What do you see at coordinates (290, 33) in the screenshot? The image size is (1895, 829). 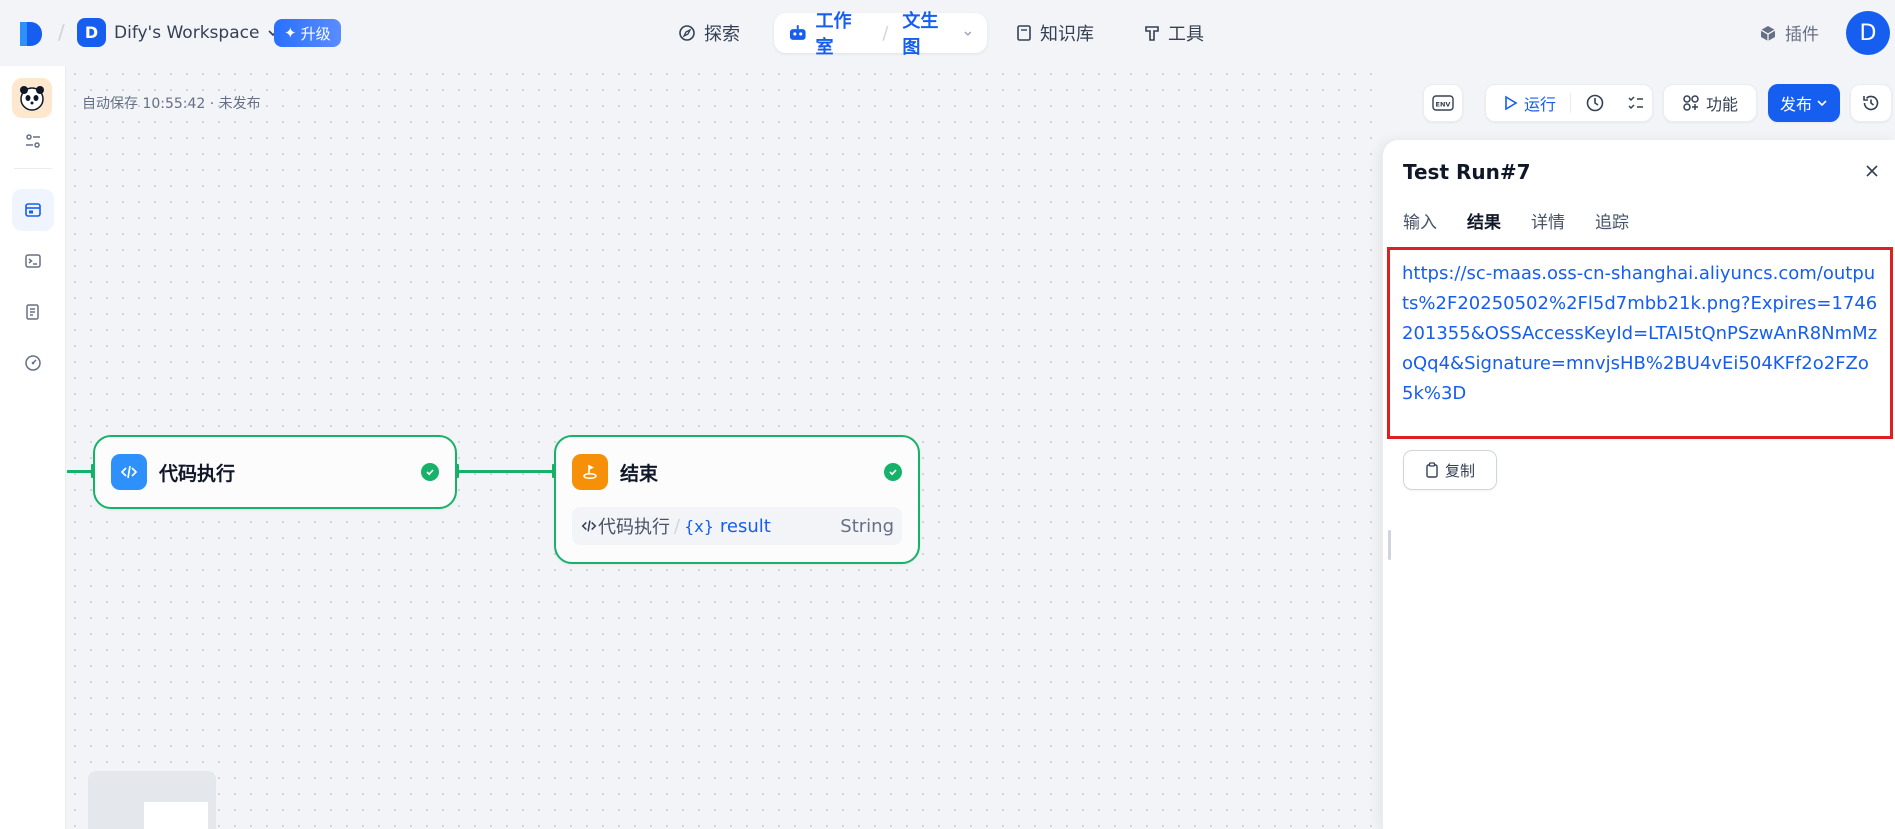 I see `sparkle-icon: ✦` at bounding box center [290, 33].